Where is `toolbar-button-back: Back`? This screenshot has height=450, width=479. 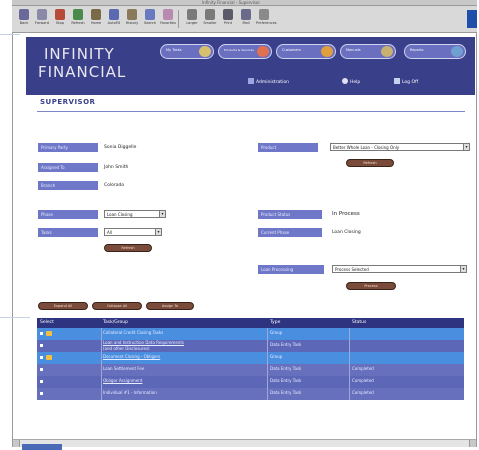 toolbar-button-back: Back is located at coordinates (24, 20).